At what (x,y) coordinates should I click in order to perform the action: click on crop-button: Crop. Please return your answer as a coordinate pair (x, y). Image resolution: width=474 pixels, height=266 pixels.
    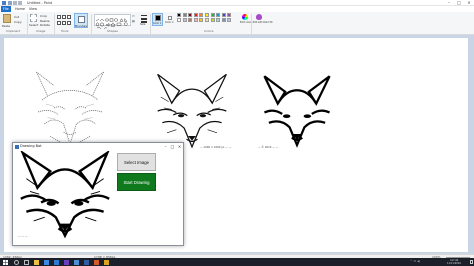
    Looking at the image, I should click on (43, 16).